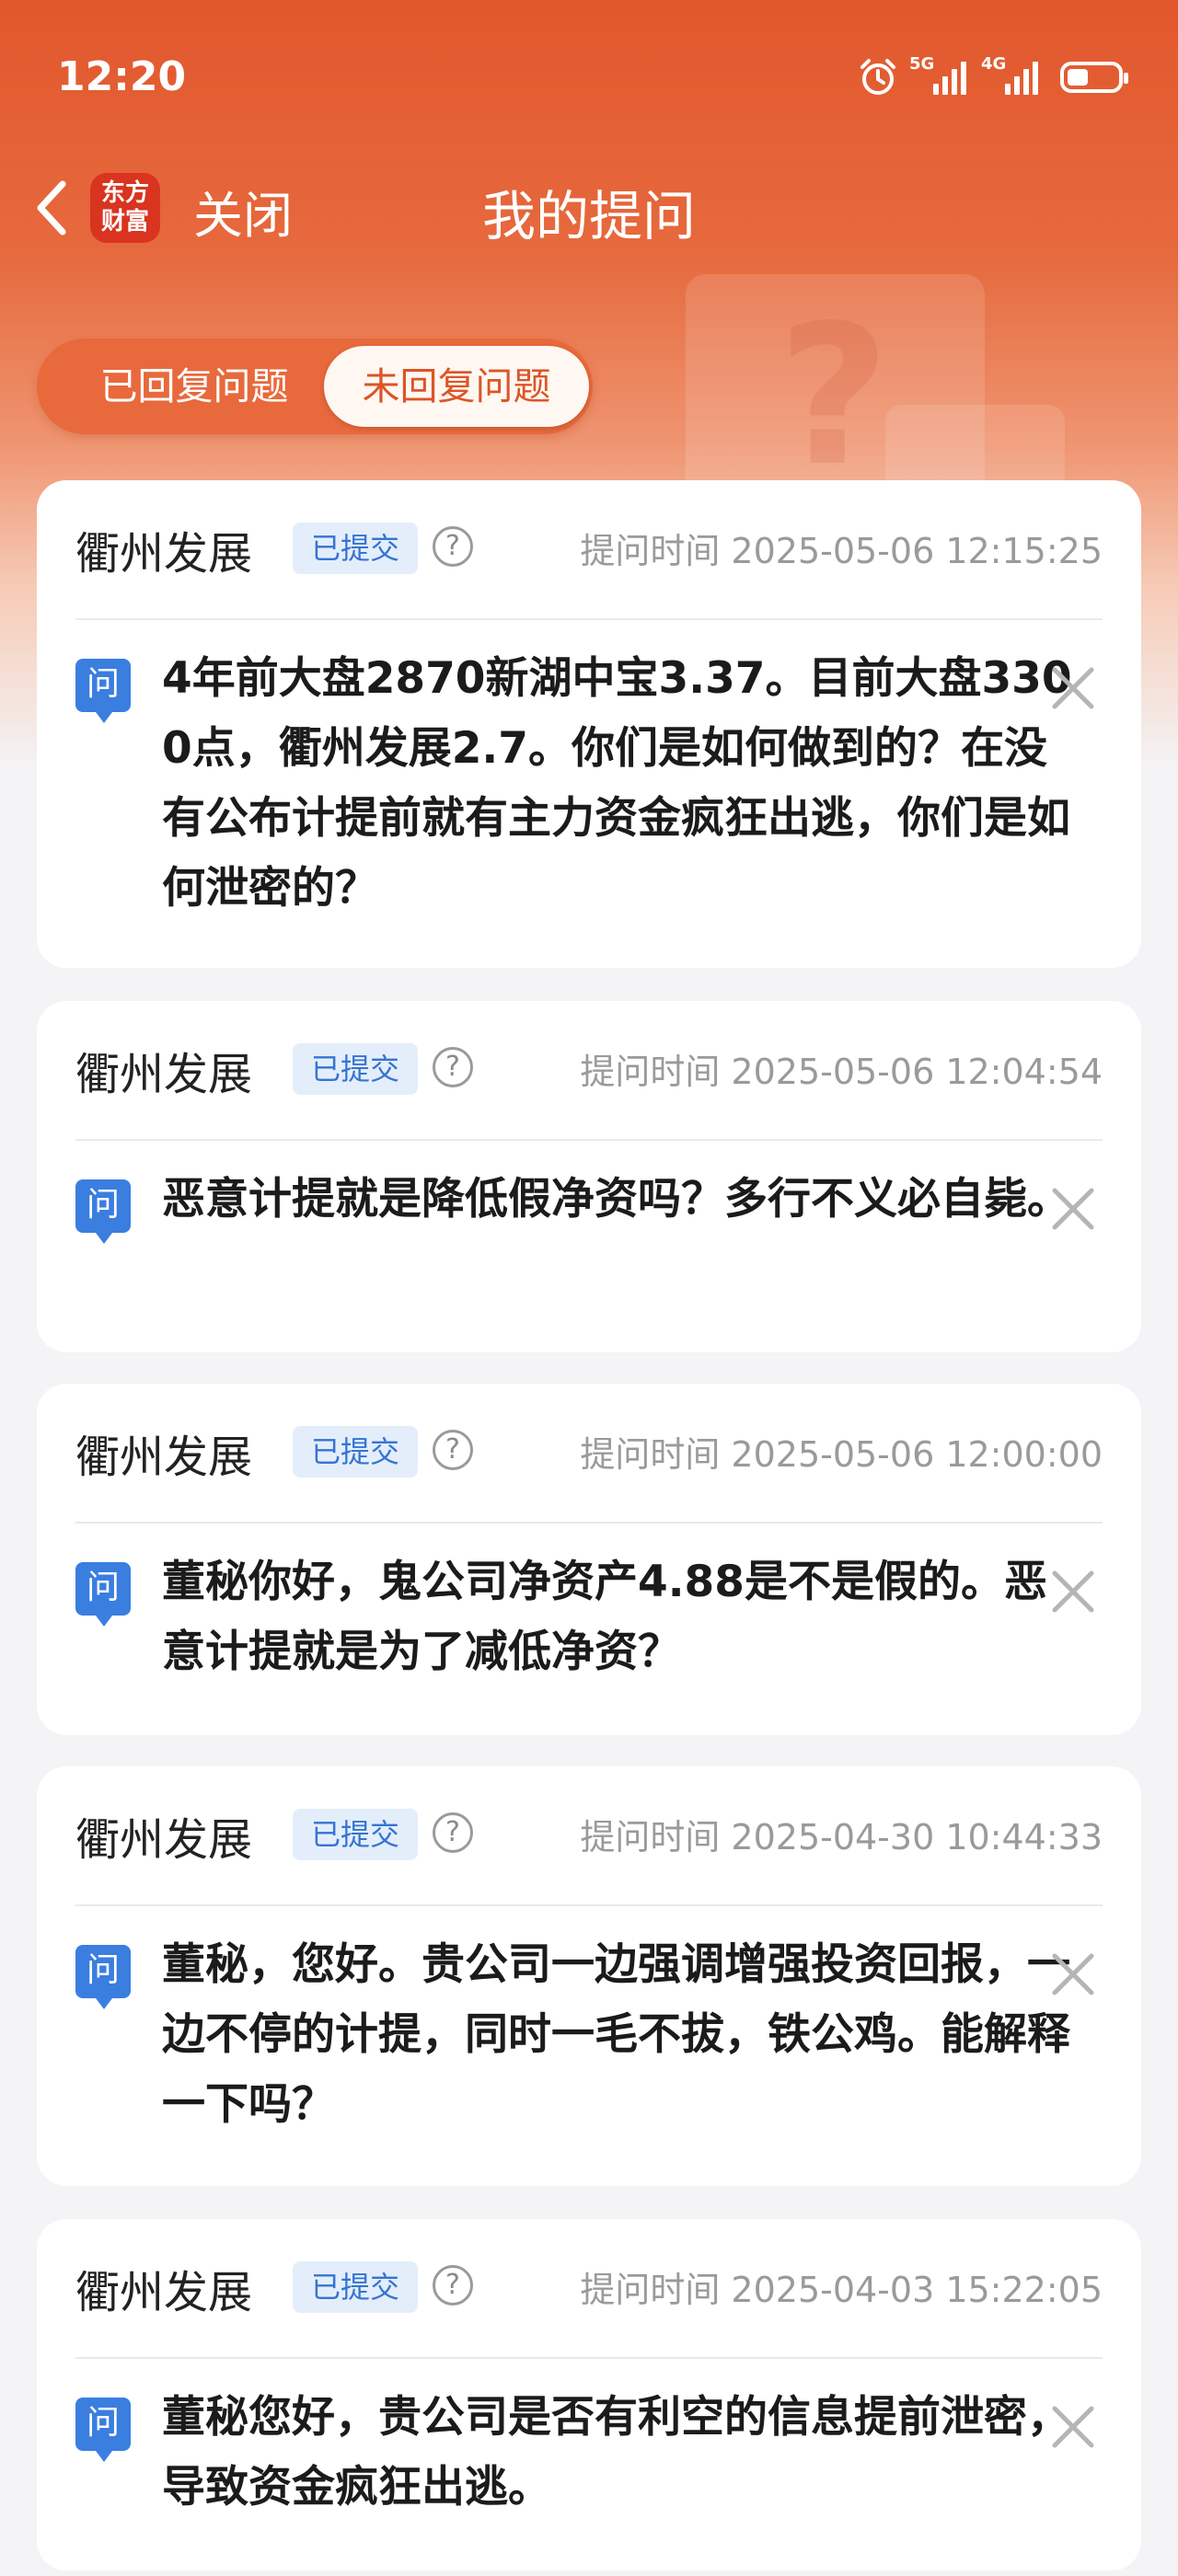 Image resolution: width=1178 pixels, height=2576 pixels. I want to click on question-time: 提问时间 2025-04-03 15:22:05, so click(841, 2290).